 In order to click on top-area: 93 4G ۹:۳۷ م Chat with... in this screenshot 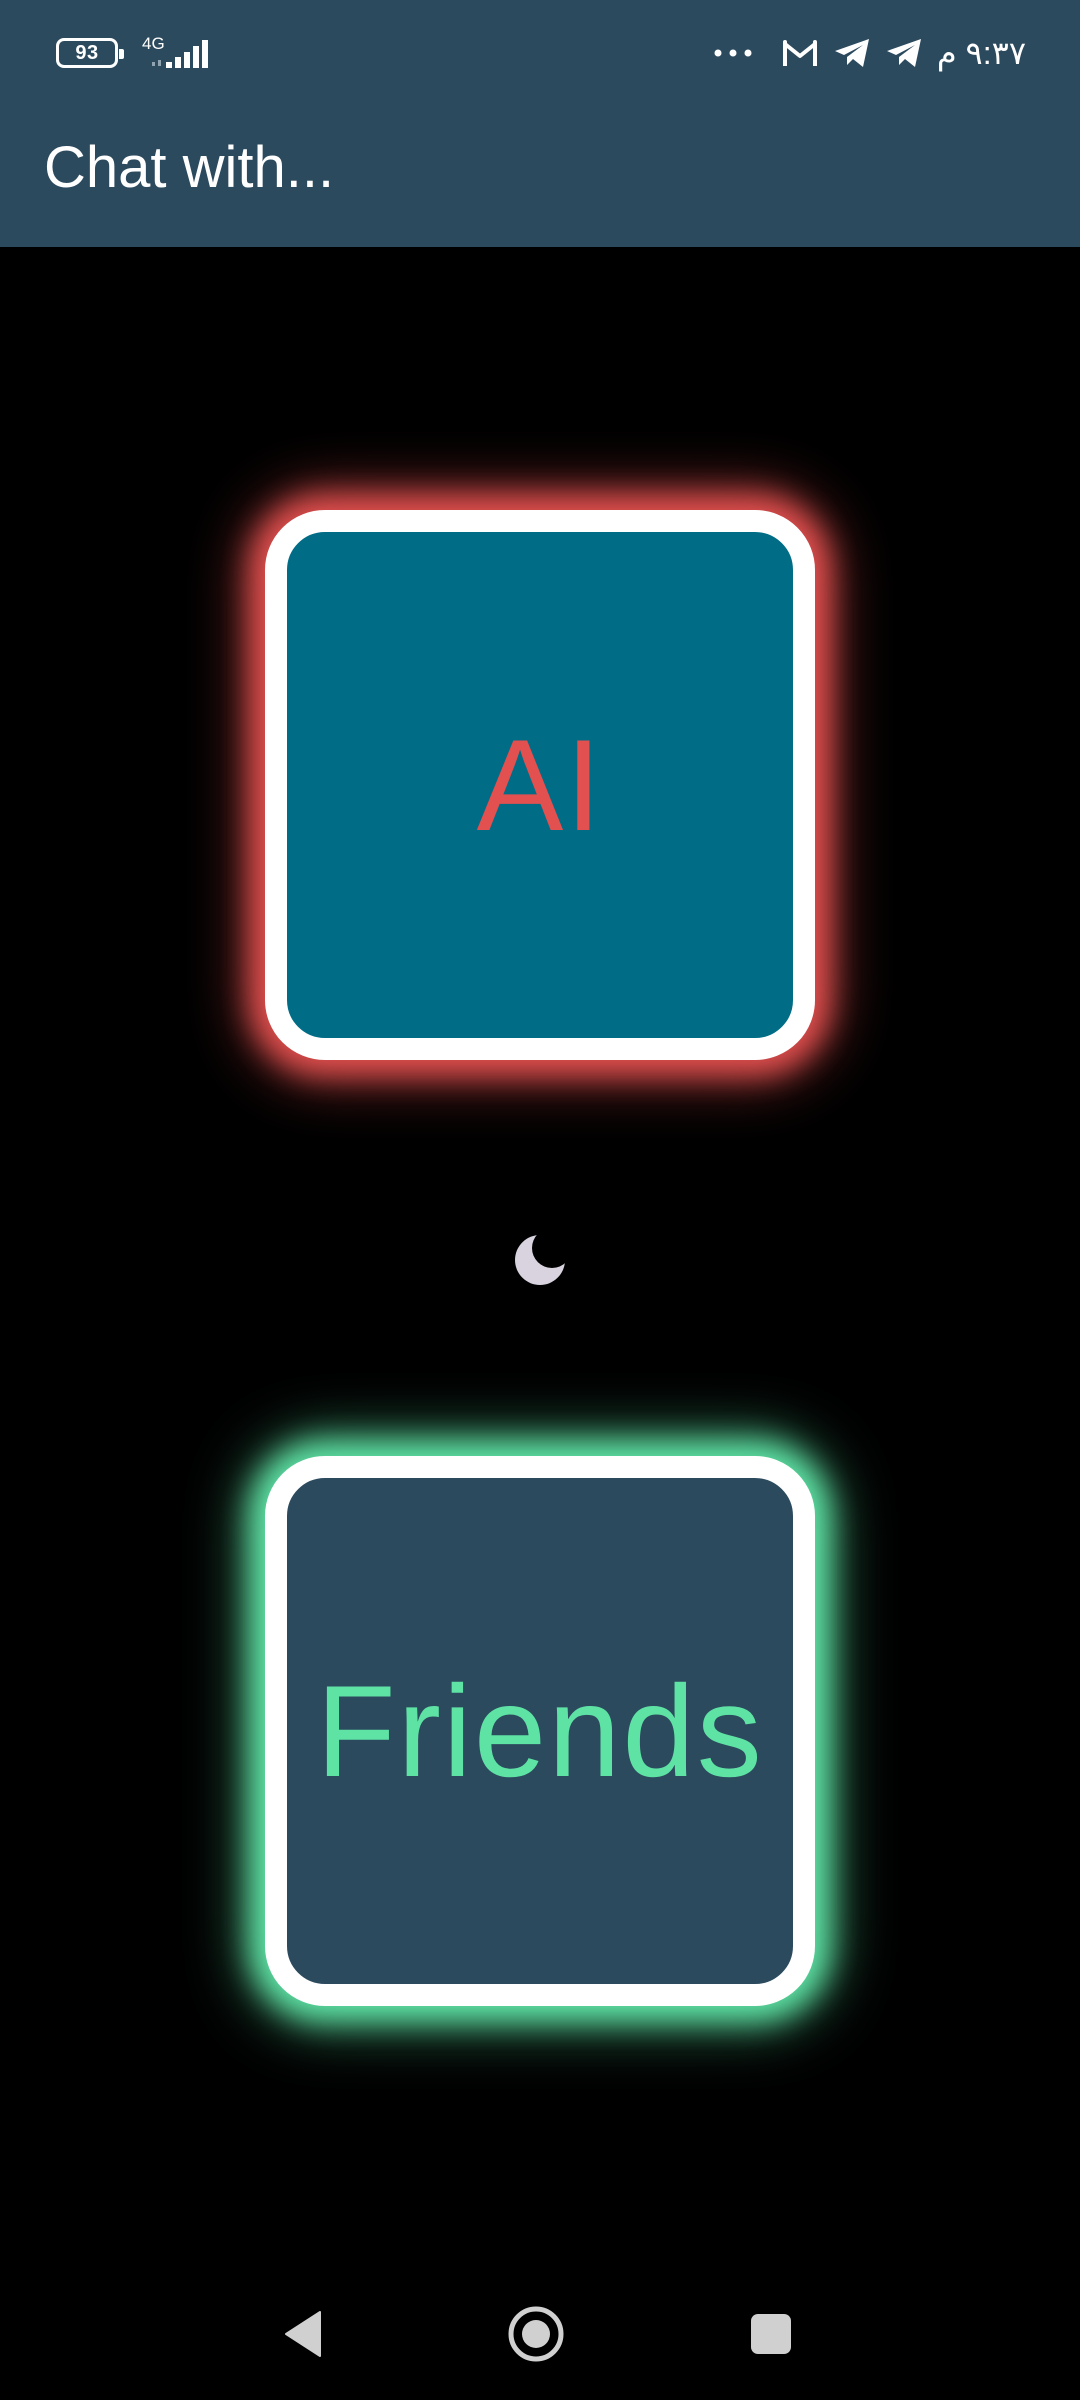, I will do `click(540, 123)`.